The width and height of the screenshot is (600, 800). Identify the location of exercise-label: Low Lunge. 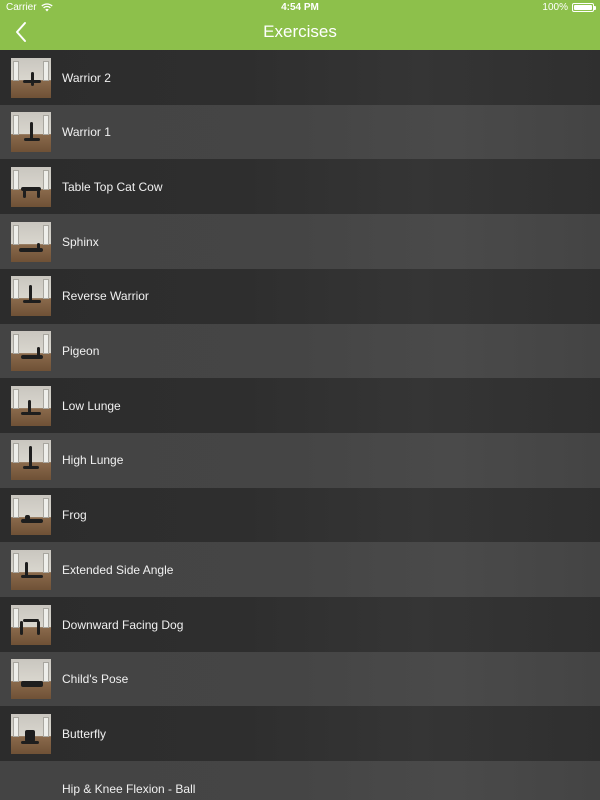
(91, 405).